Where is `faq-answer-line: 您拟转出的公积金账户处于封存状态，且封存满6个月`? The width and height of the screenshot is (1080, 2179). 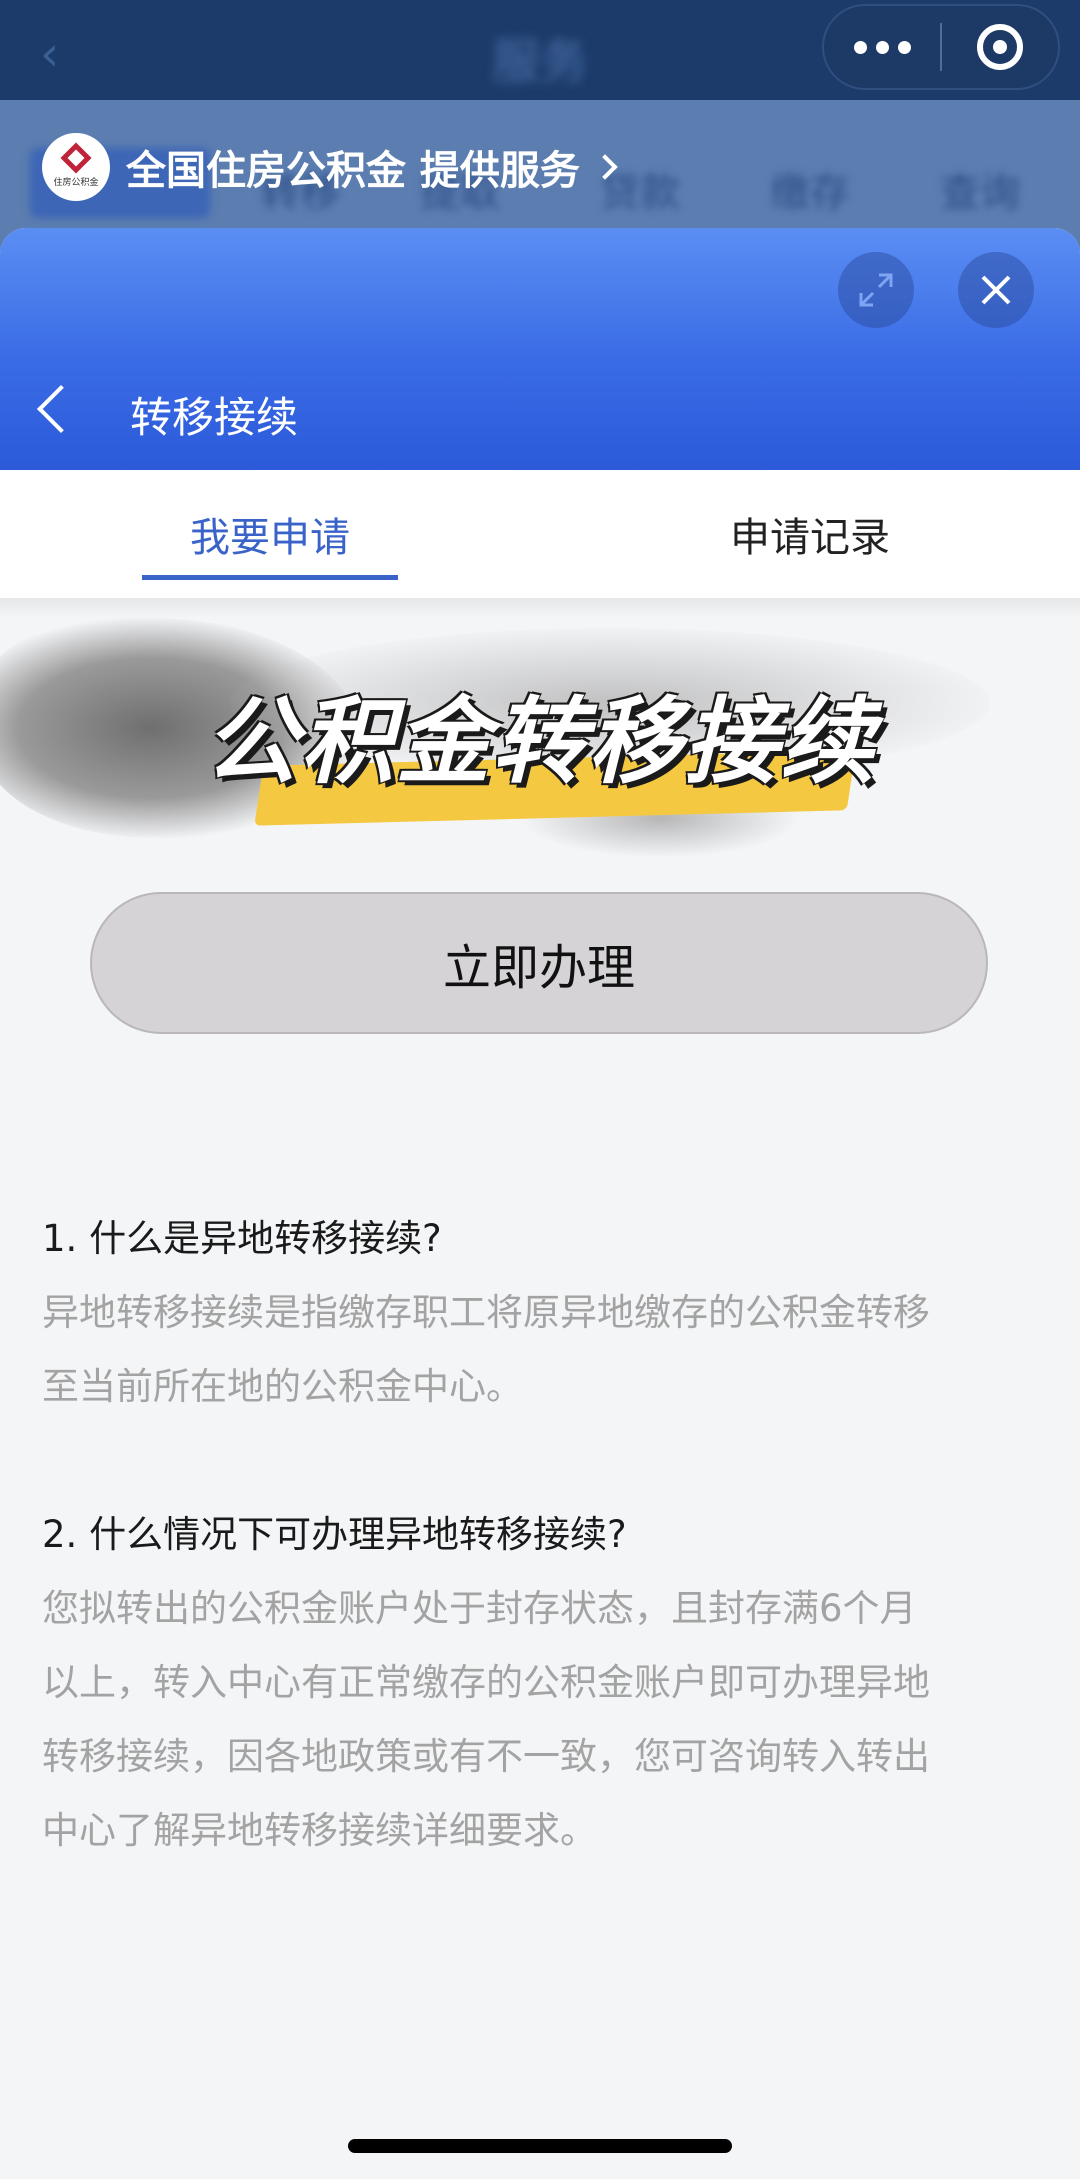 faq-answer-line: 您拟转出的公积金账户处于封存状态，且封存满6个月 is located at coordinates (479, 1608).